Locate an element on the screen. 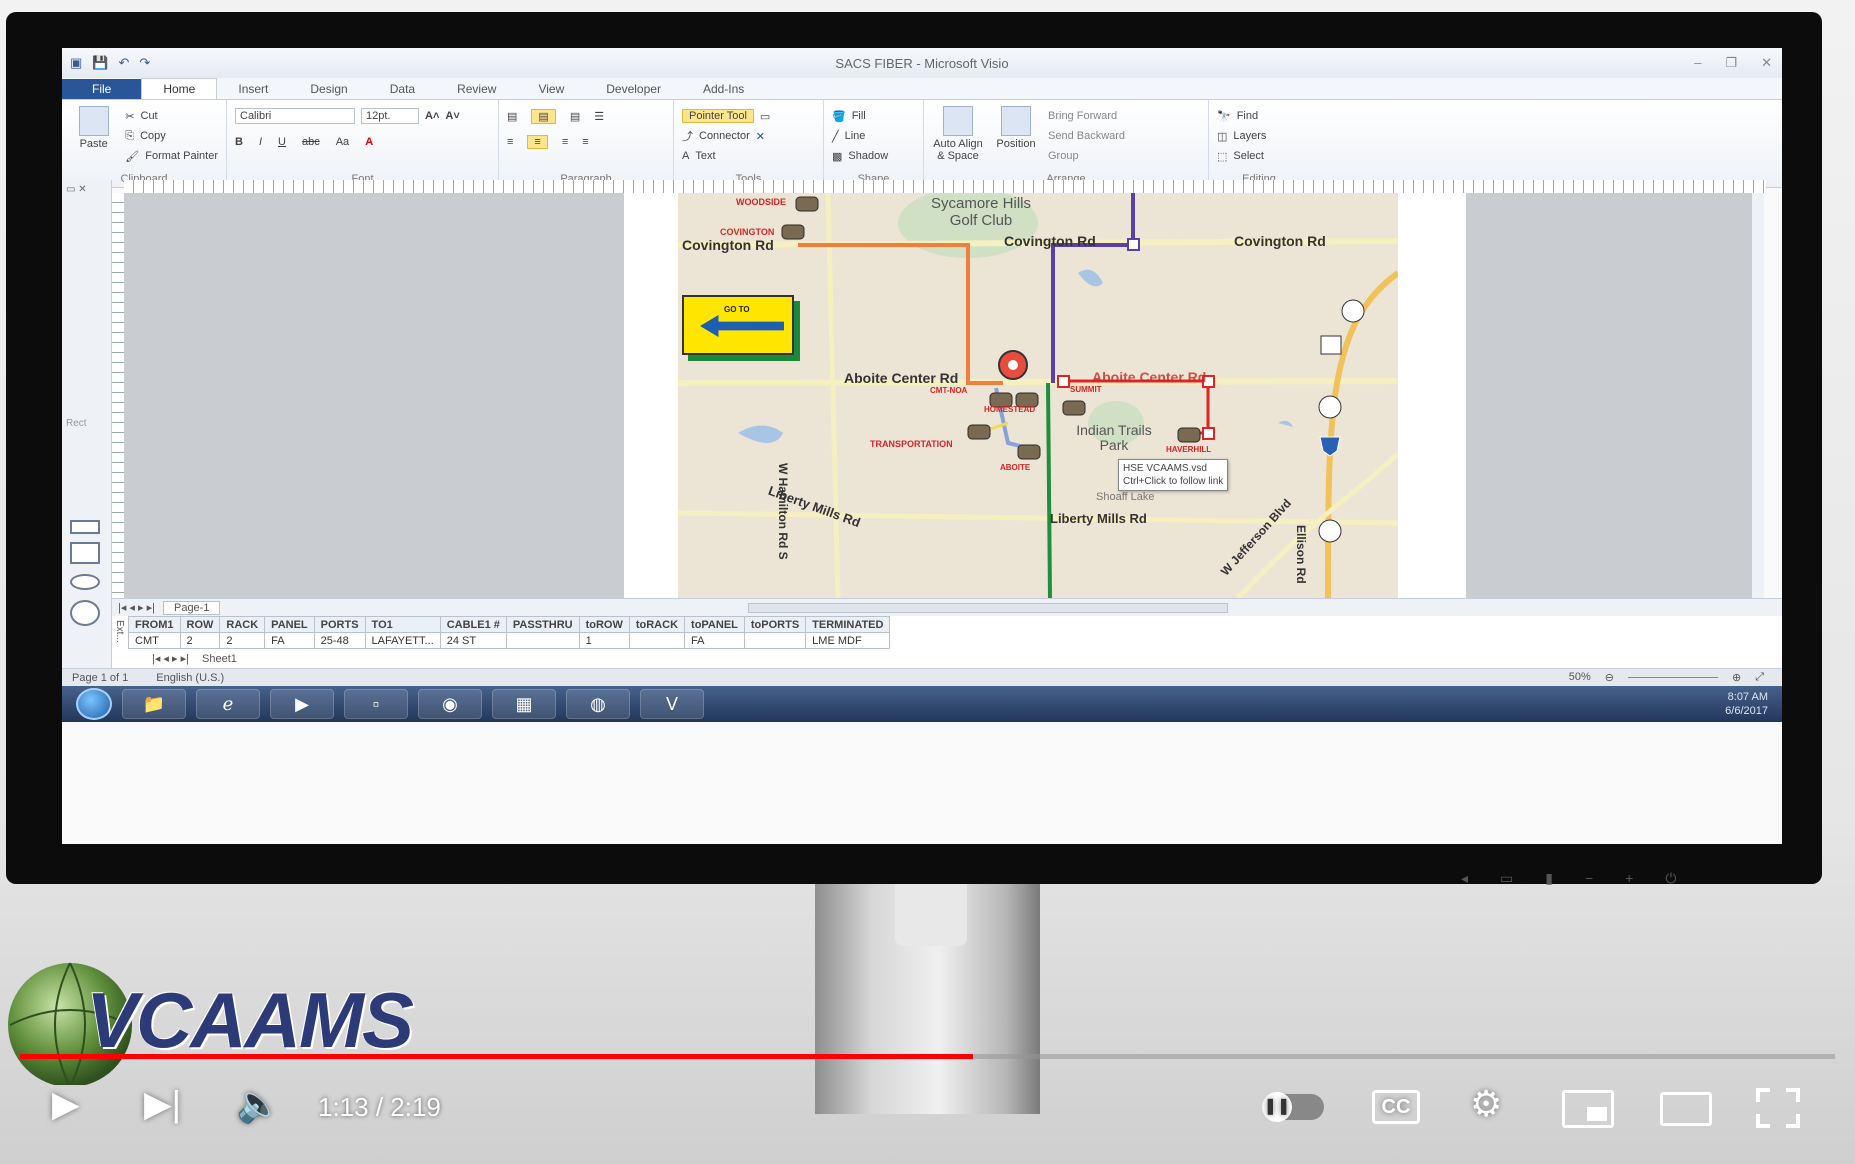 The height and width of the screenshot is (1164, 1855). close-x-icon: ✕ is located at coordinates (760, 136).